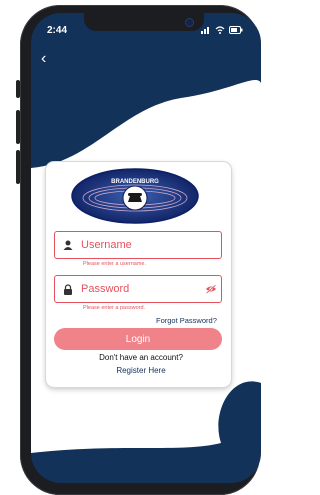  What do you see at coordinates (135, 182) in the screenshot?
I see `logo-text: BRANDENBURG` at bounding box center [135, 182].